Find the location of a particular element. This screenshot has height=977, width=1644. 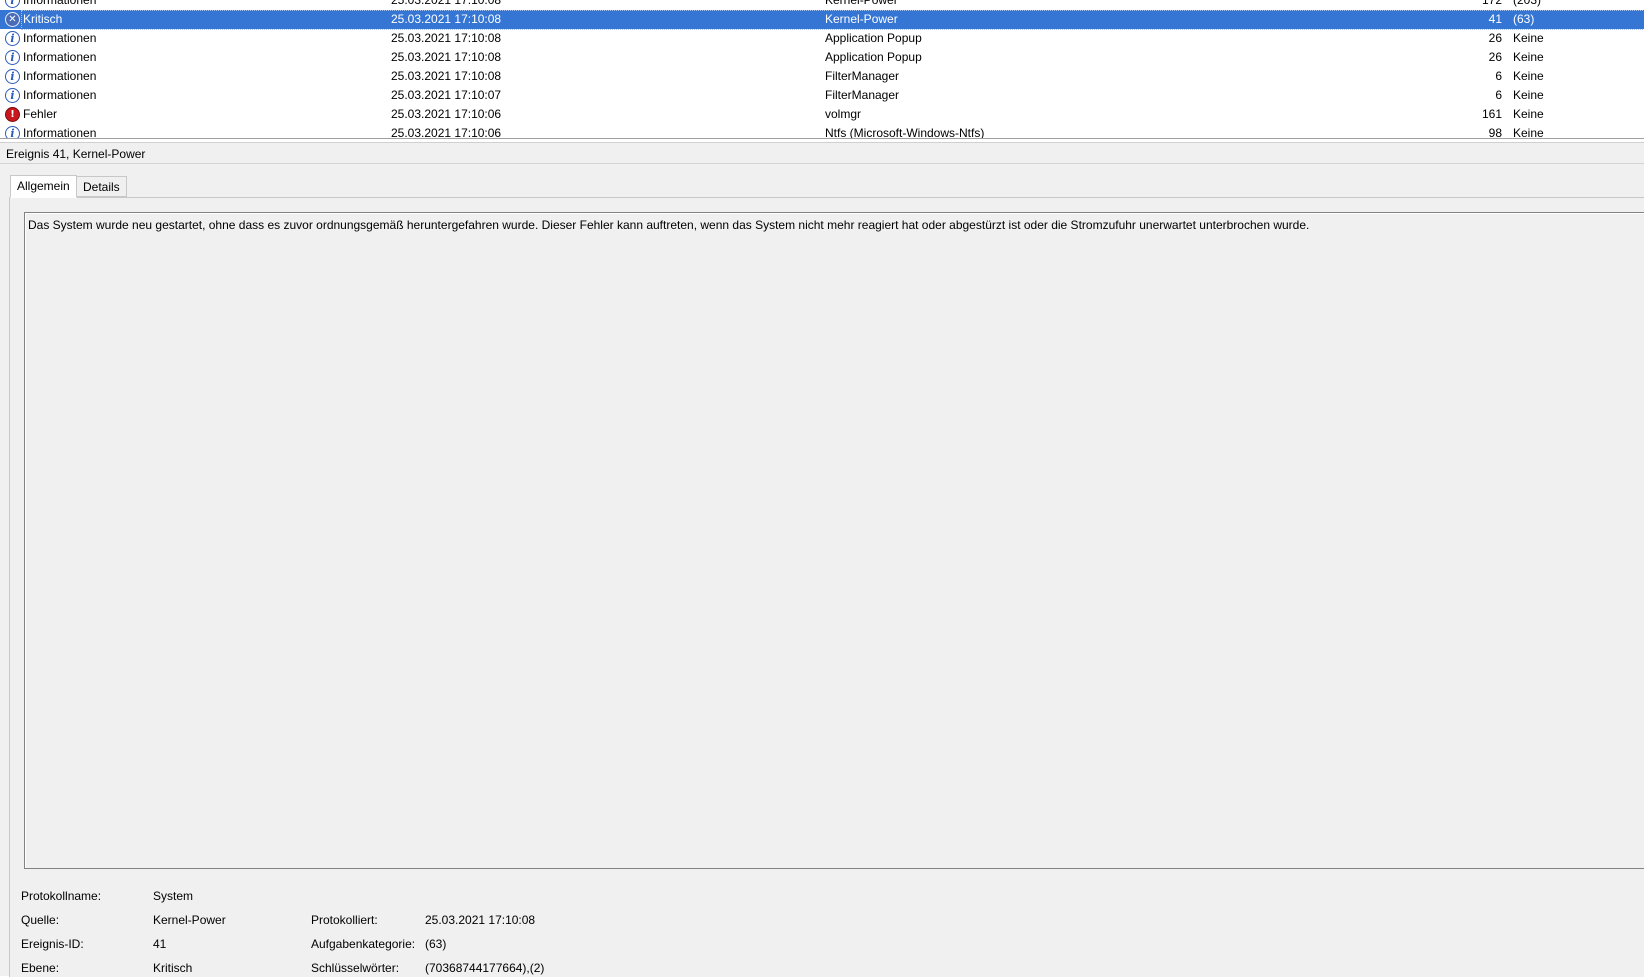

event-task-category: (203) is located at coordinates (1527, 3).